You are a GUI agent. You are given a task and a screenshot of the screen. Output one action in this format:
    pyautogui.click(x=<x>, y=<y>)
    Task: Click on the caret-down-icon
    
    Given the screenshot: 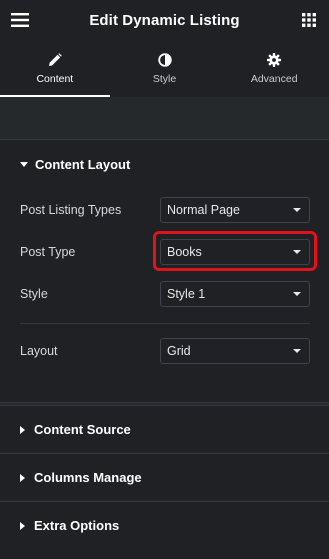 What is the action you would take?
    pyautogui.click(x=24, y=164)
    